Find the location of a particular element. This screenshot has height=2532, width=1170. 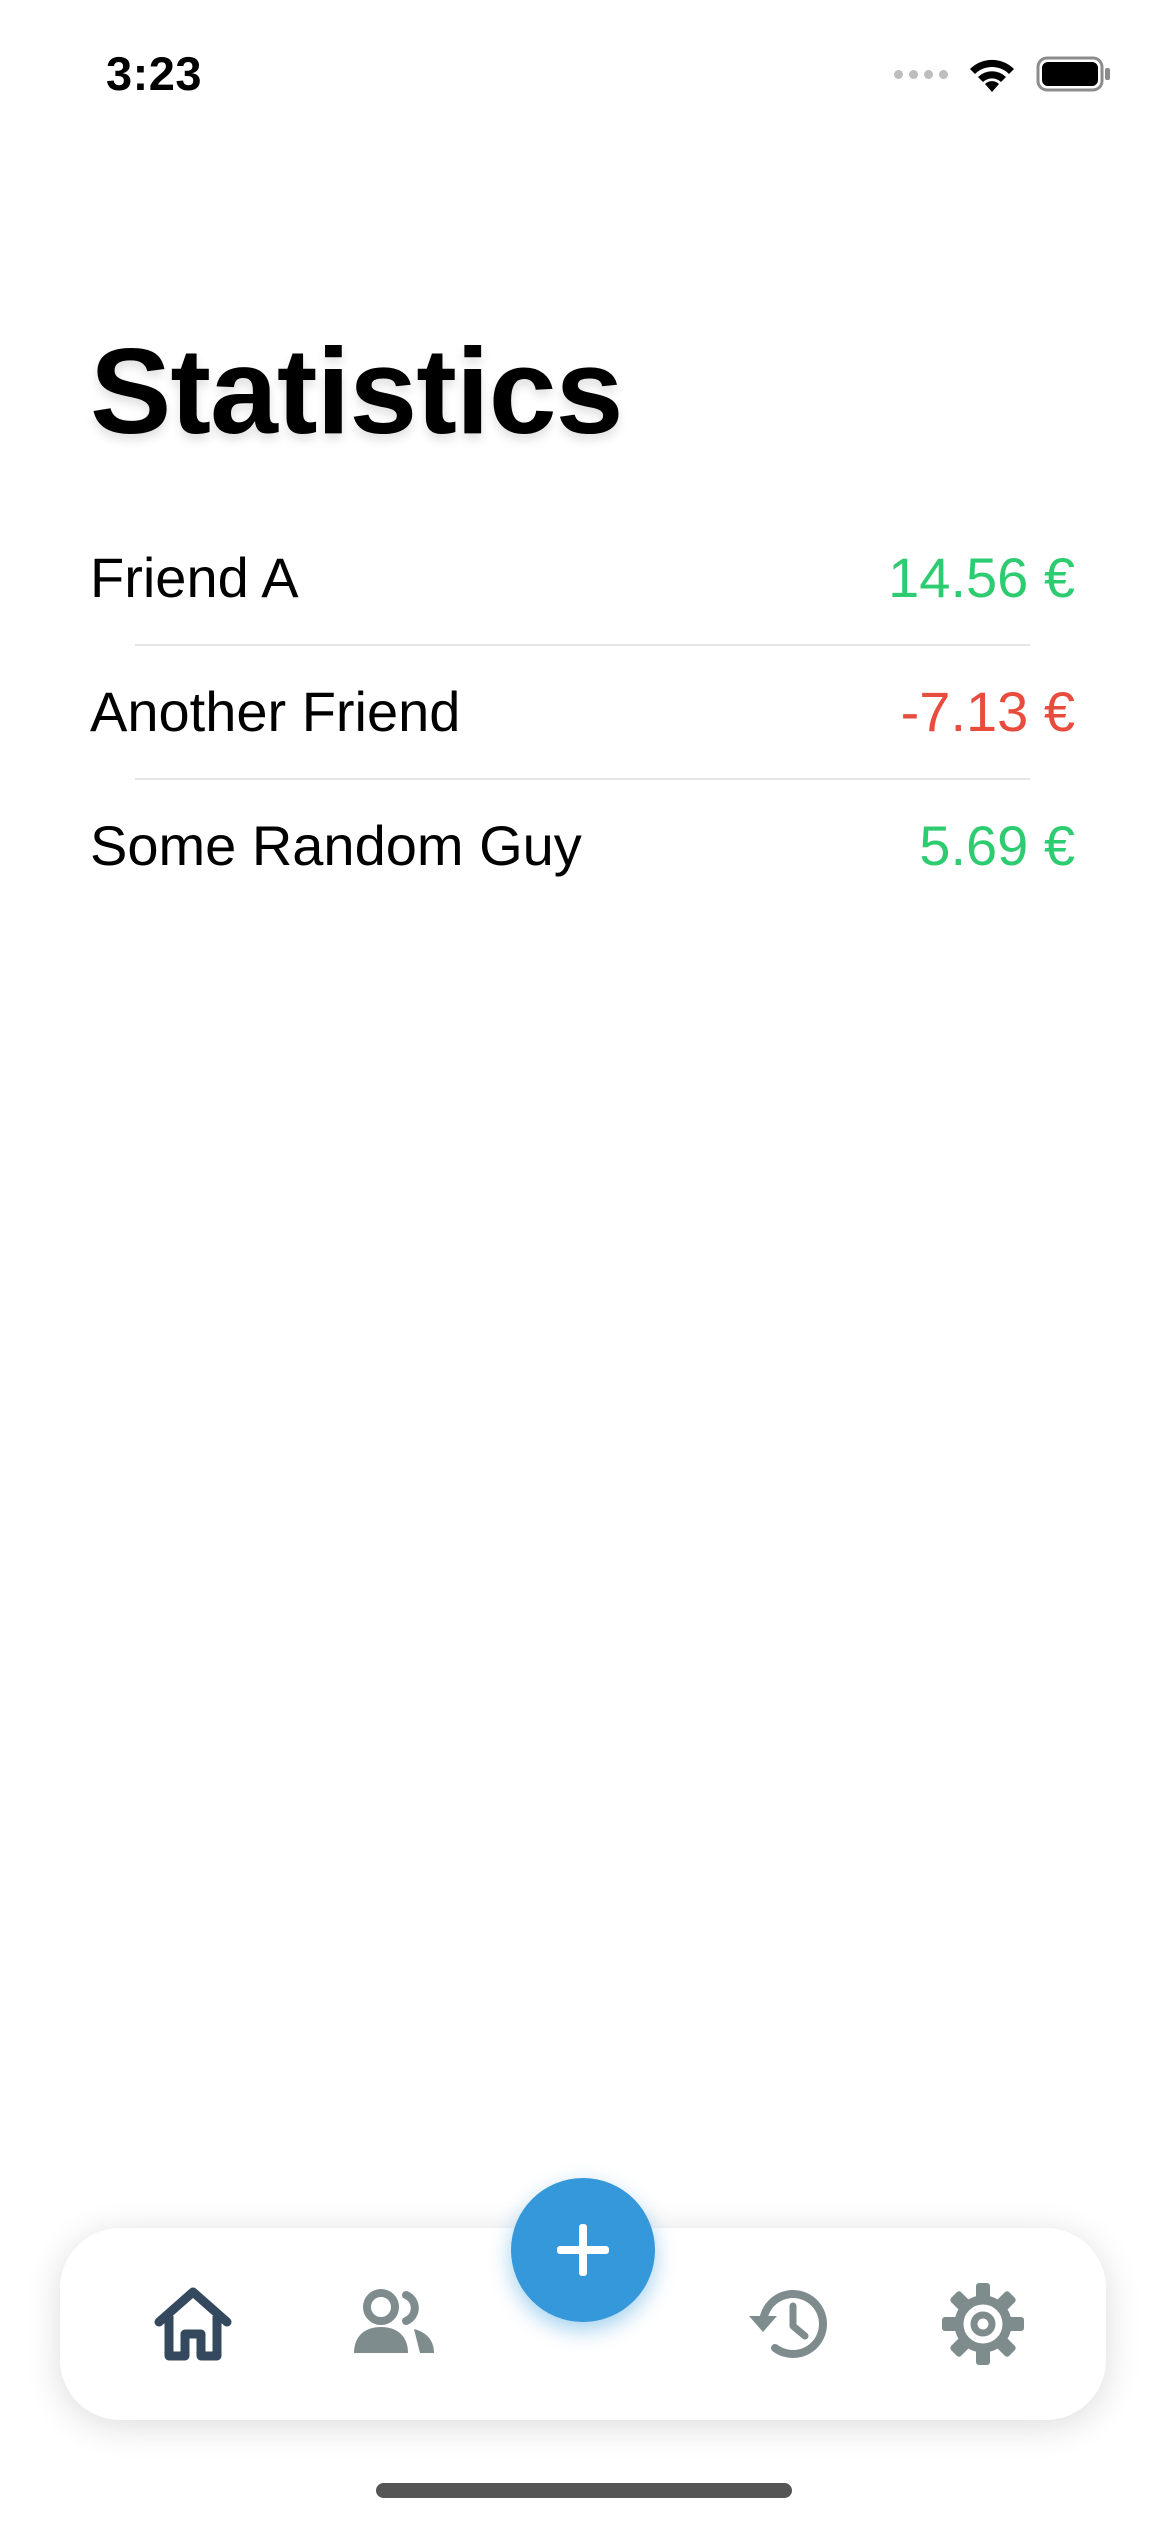

friend-name: Another Friend is located at coordinates (275, 711).